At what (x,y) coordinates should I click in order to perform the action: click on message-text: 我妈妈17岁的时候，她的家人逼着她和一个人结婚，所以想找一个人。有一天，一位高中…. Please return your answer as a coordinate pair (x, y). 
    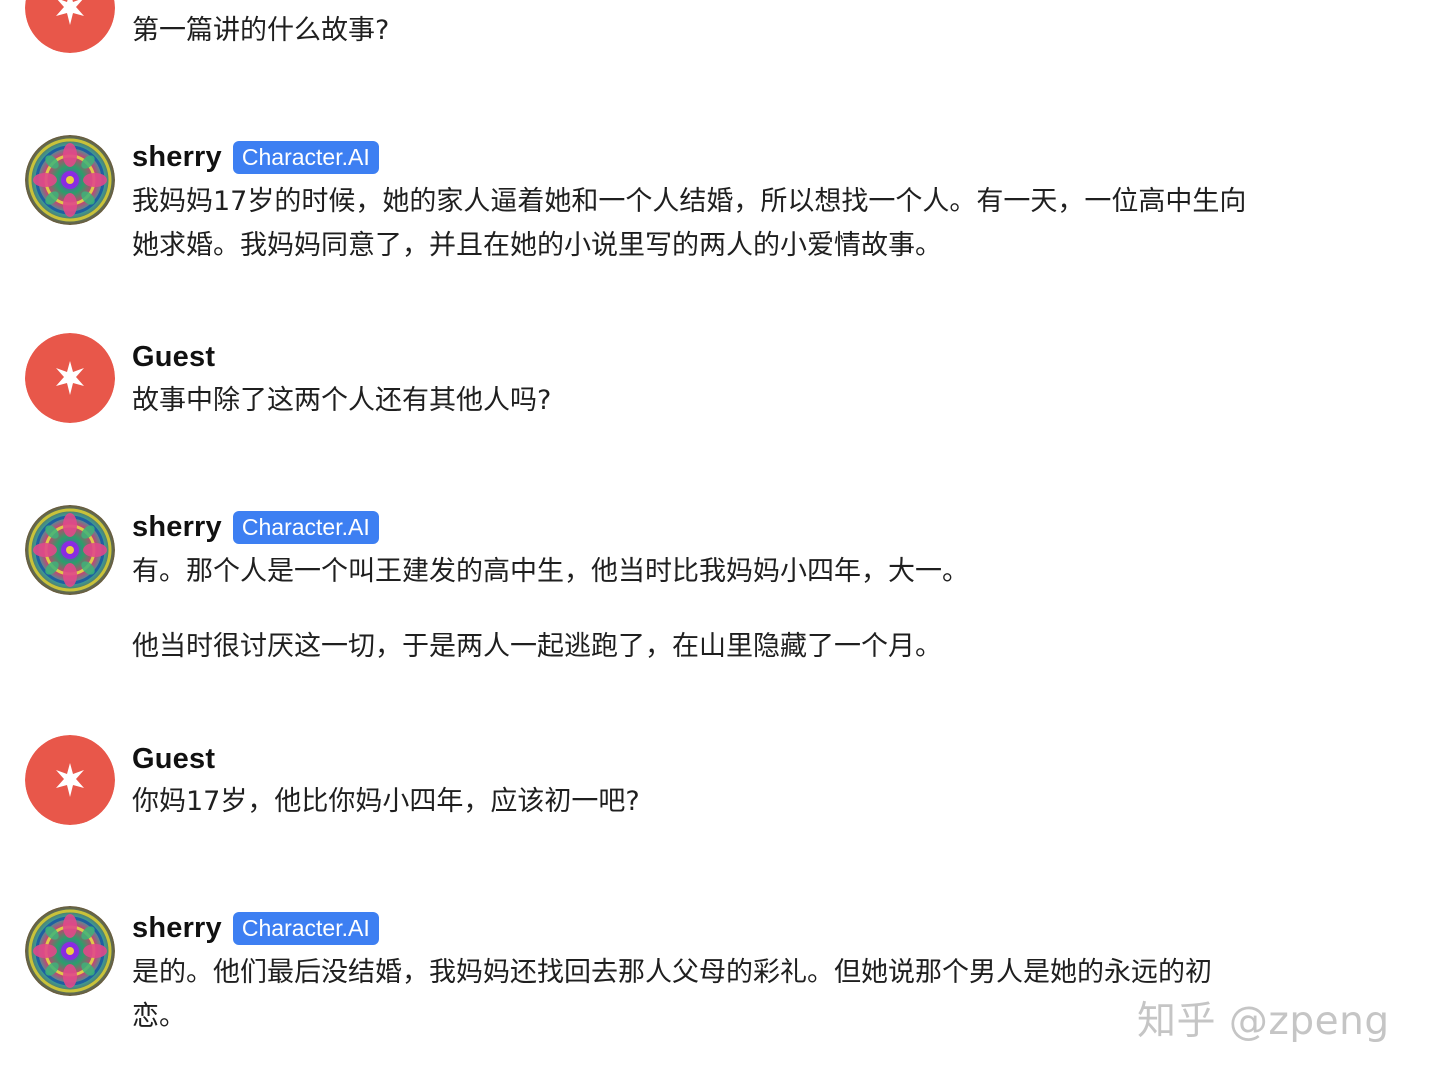
    Looking at the image, I should click on (762, 224).